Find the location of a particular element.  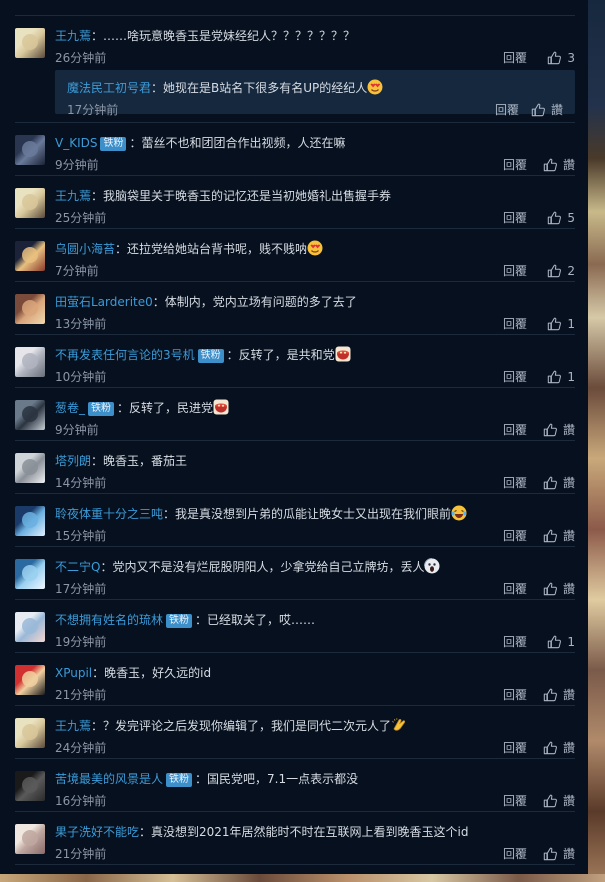

like-button: 5 is located at coordinates (561, 218).